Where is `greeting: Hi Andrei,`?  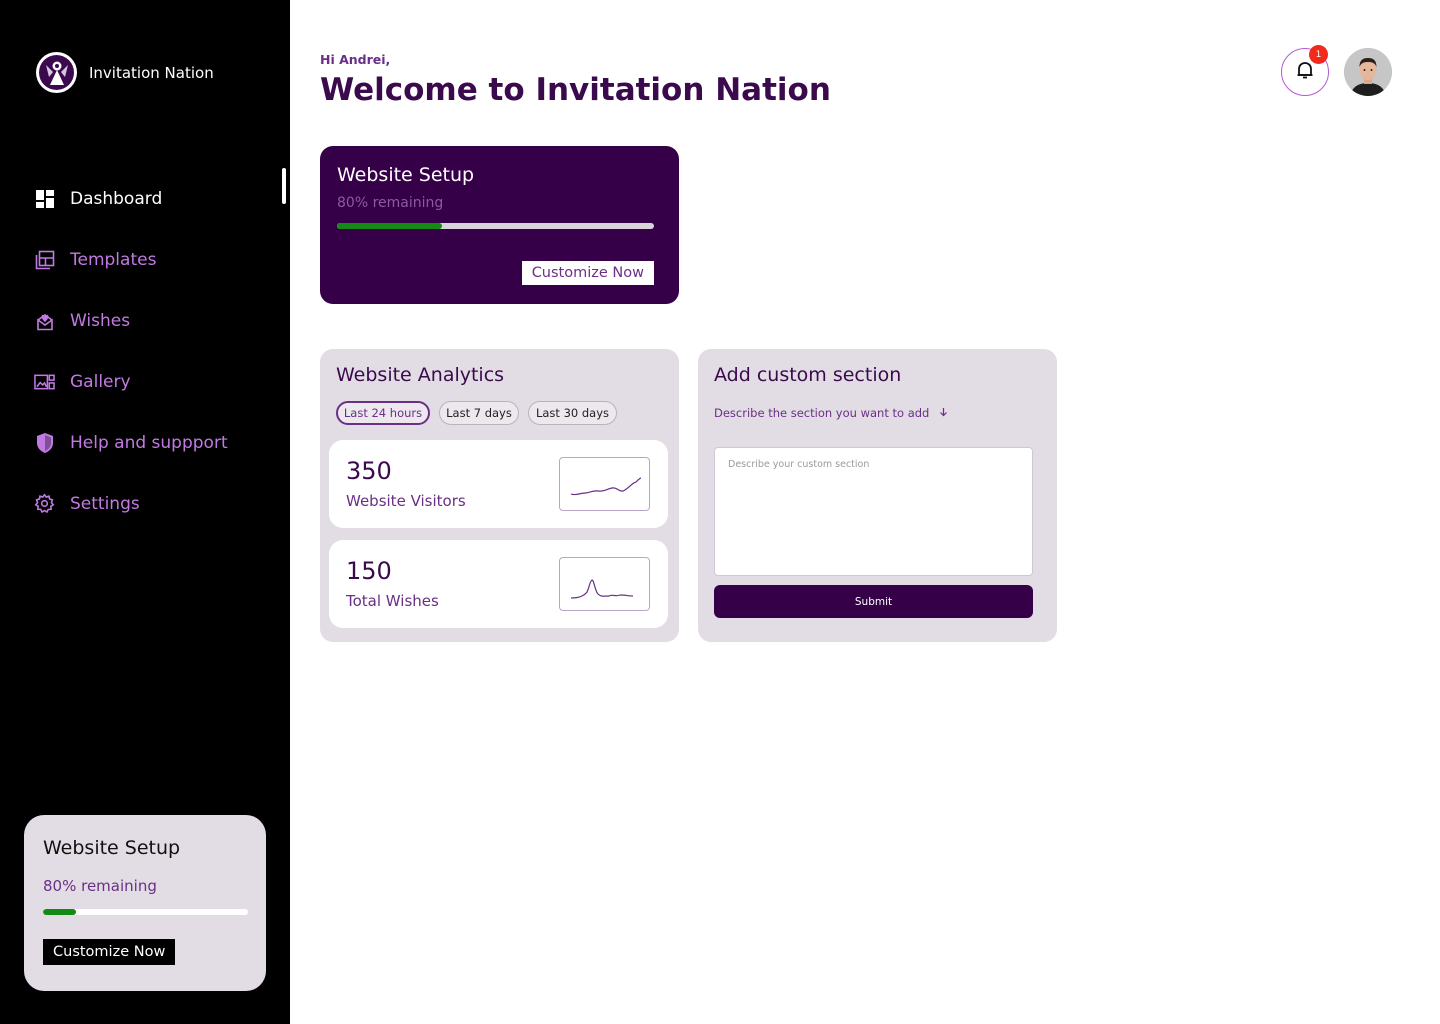
greeting: Hi Andrei, is located at coordinates (355, 59).